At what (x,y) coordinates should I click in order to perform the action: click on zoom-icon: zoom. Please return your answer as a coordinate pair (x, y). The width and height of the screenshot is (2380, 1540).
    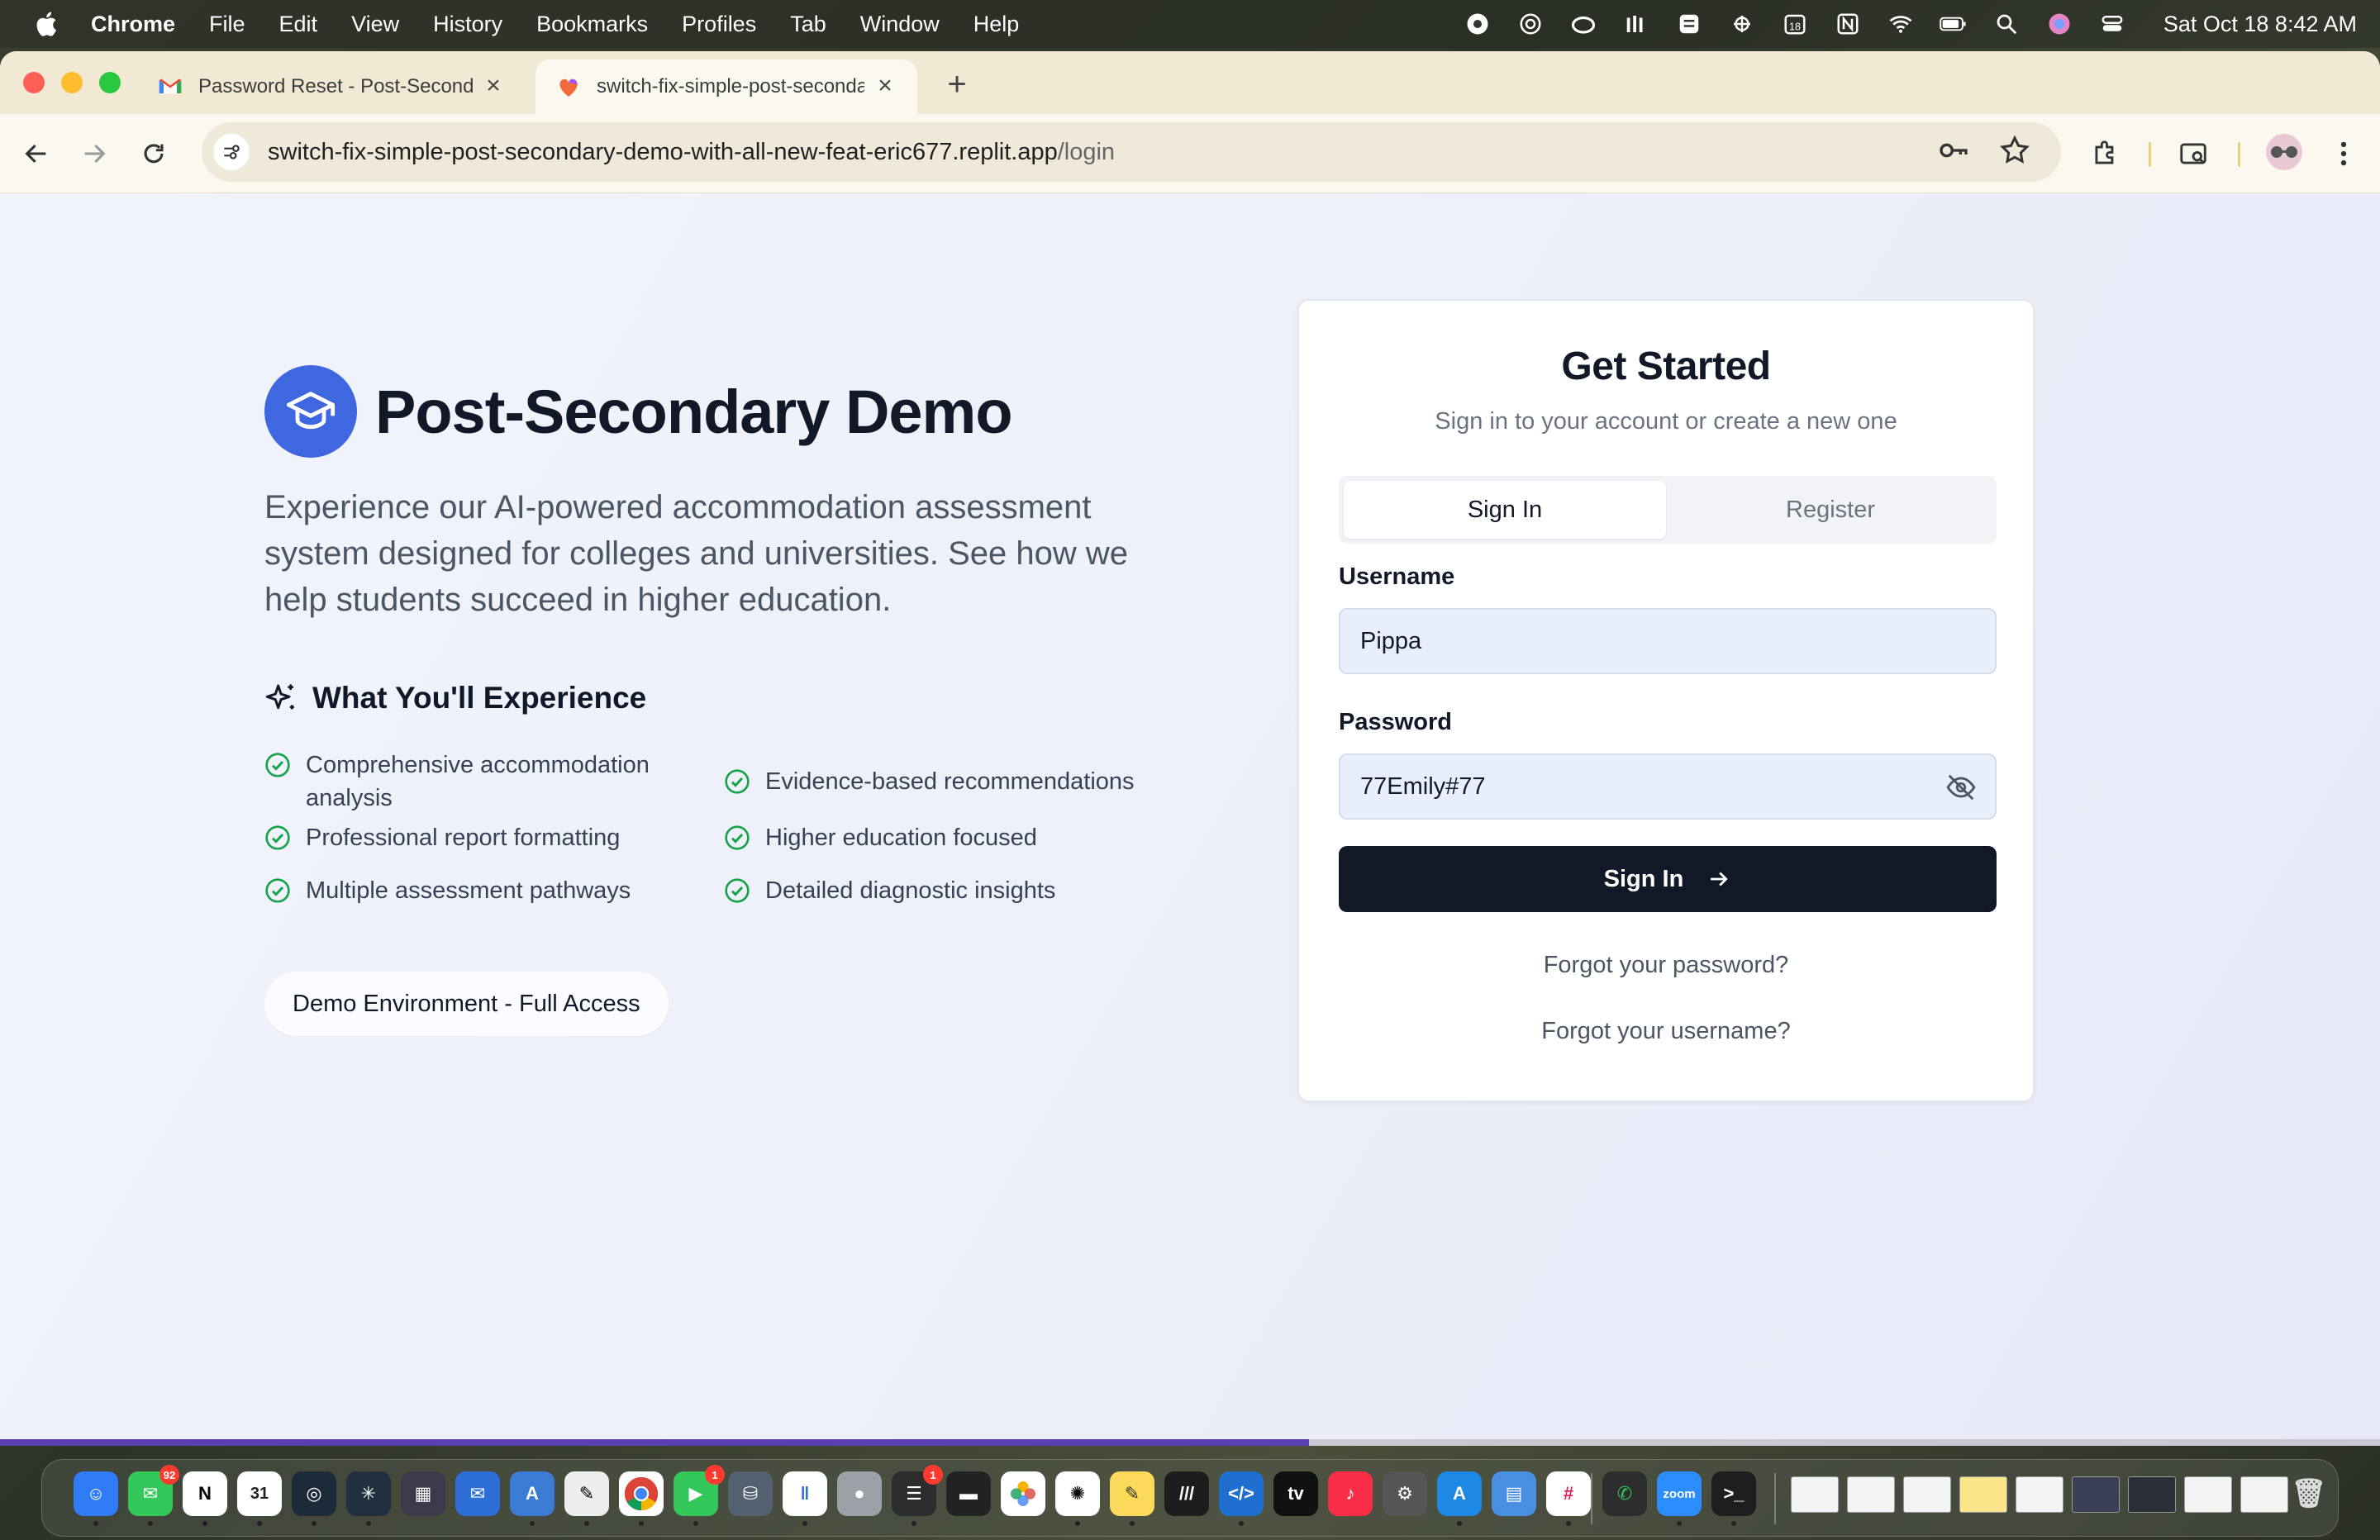
    Looking at the image, I should click on (1679, 1498).